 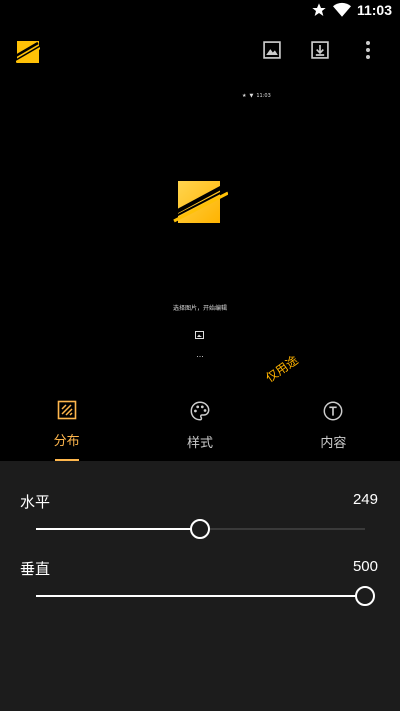 I want to click on tab-content: 内容, so click(x=333, y=425).